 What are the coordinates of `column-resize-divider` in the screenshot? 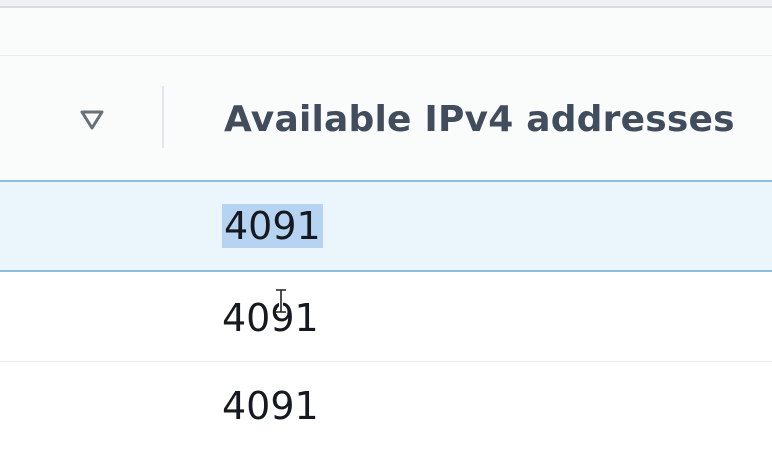 It's located at (163, 117).